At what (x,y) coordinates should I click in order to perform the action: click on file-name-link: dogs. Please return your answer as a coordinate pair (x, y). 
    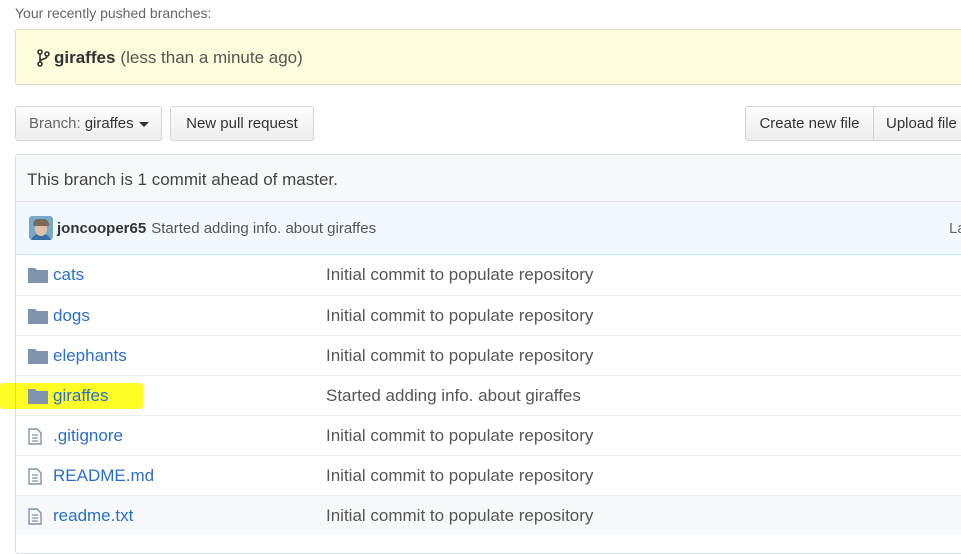
    Looking at the image, I should click on (71, 316).